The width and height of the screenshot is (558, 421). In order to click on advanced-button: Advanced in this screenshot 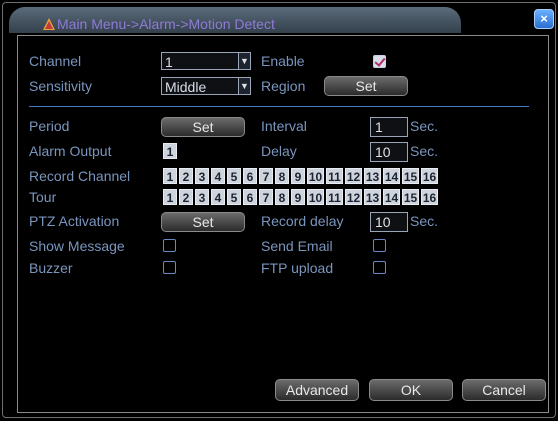, I will do `click(317, 390)`.